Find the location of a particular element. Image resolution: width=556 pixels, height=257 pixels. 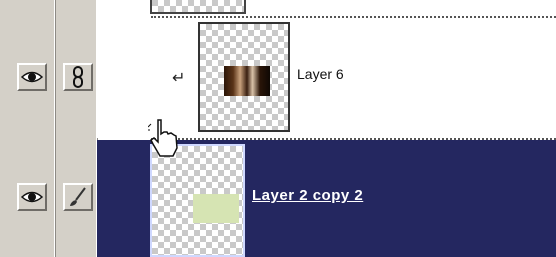

clip-arrow-icon: ↵ is located at coordinates (179, 77).